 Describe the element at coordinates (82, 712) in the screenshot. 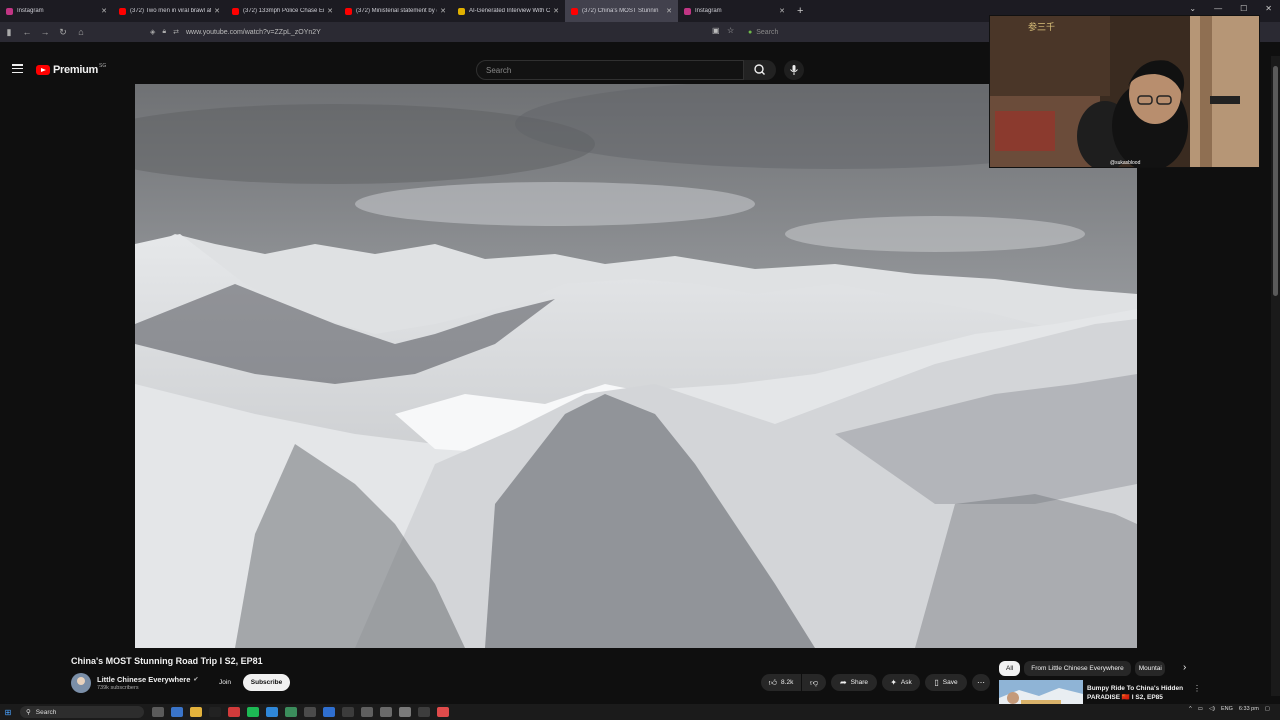

I see `taskbar-search: ⚲ Search` at that location.